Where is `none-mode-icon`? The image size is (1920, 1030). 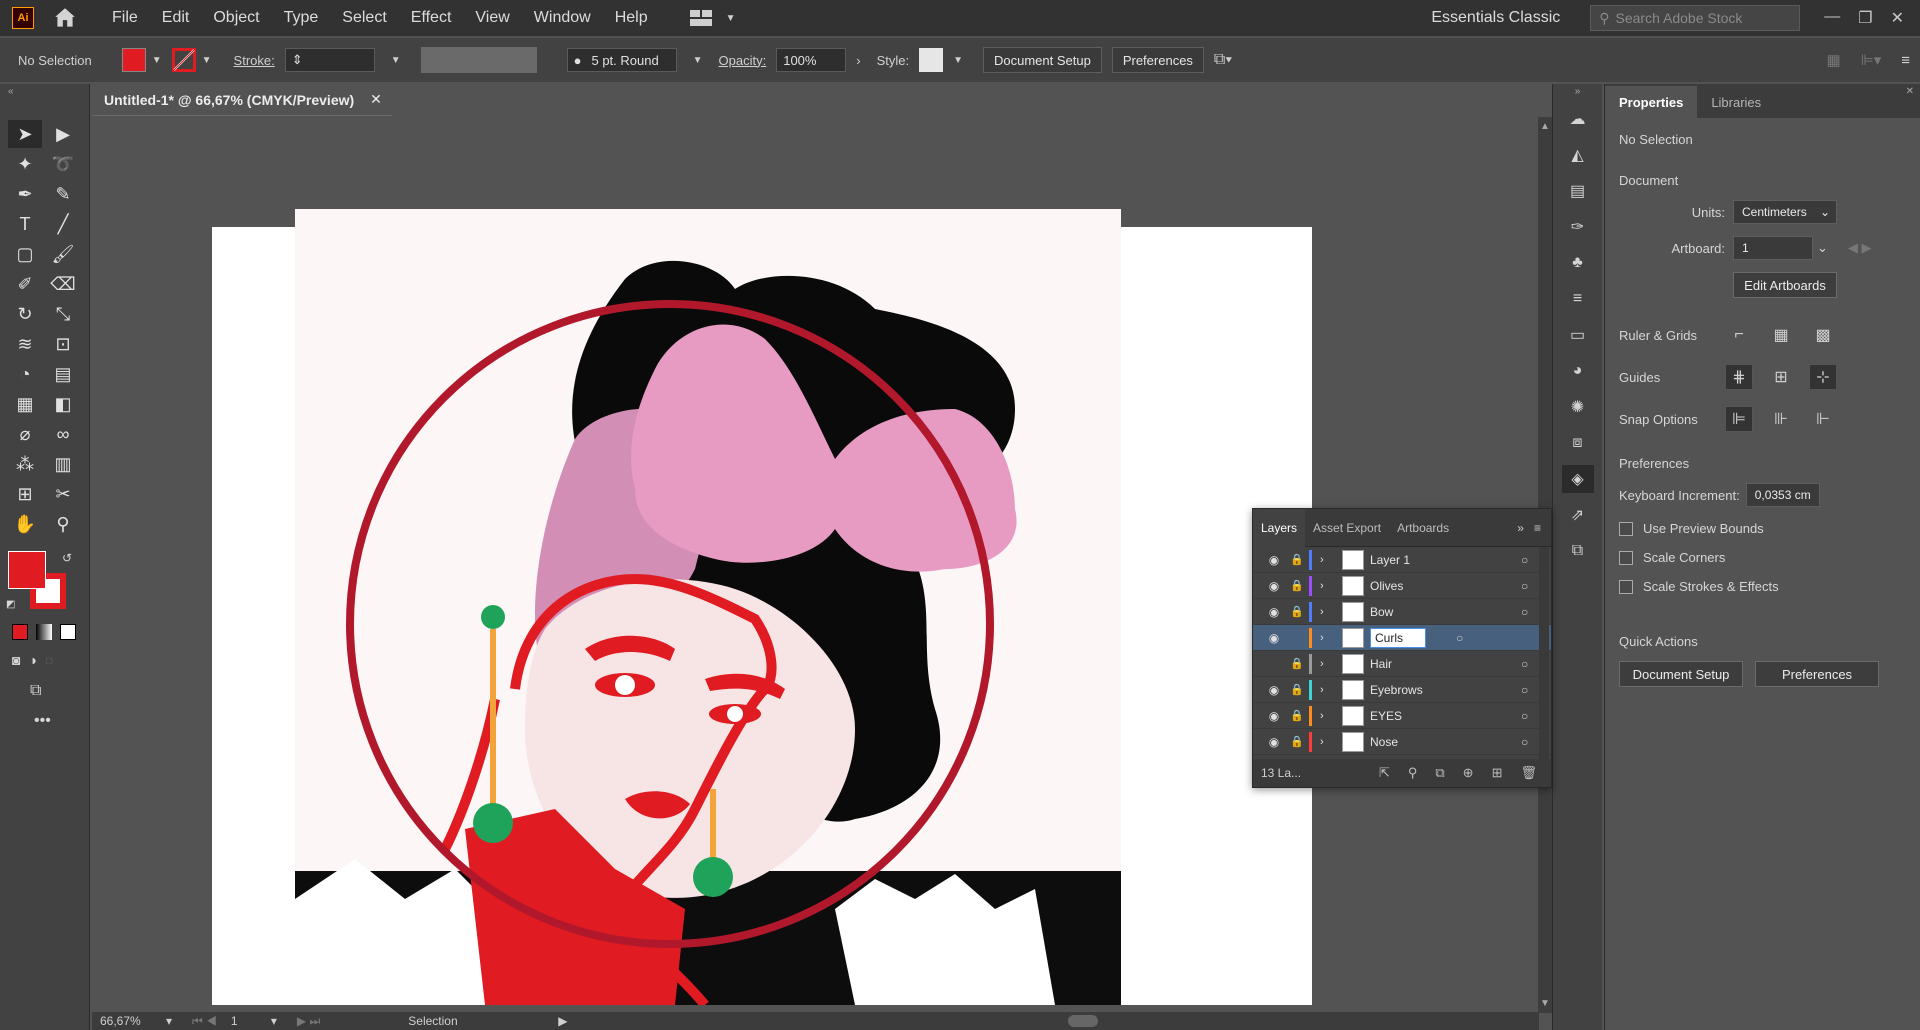 none-mode-icon is located at coordinates (68, 632).